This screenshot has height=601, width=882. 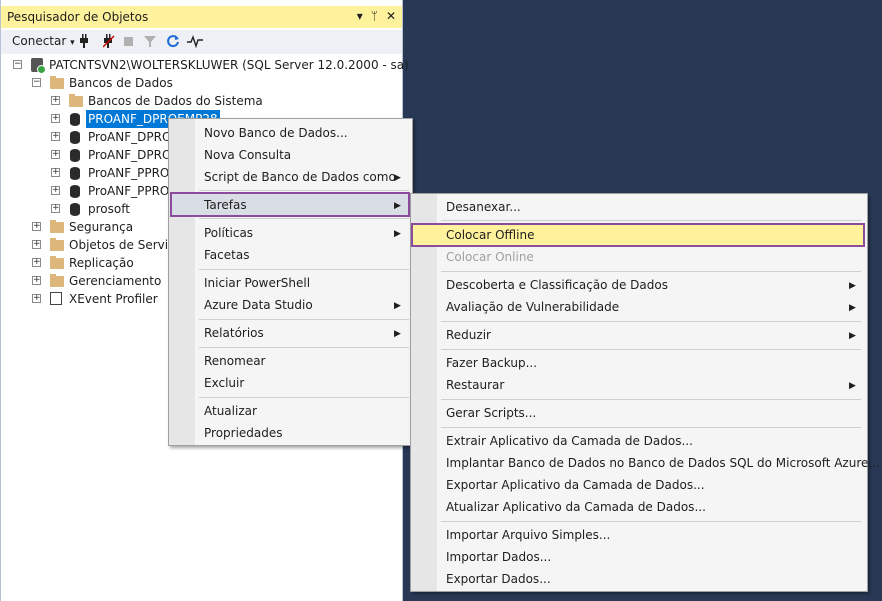 What do you see at coordinates (228, 233) in the screenshot?
I see `menu-item-policies: Políticas` at bounding box center [228, 233].